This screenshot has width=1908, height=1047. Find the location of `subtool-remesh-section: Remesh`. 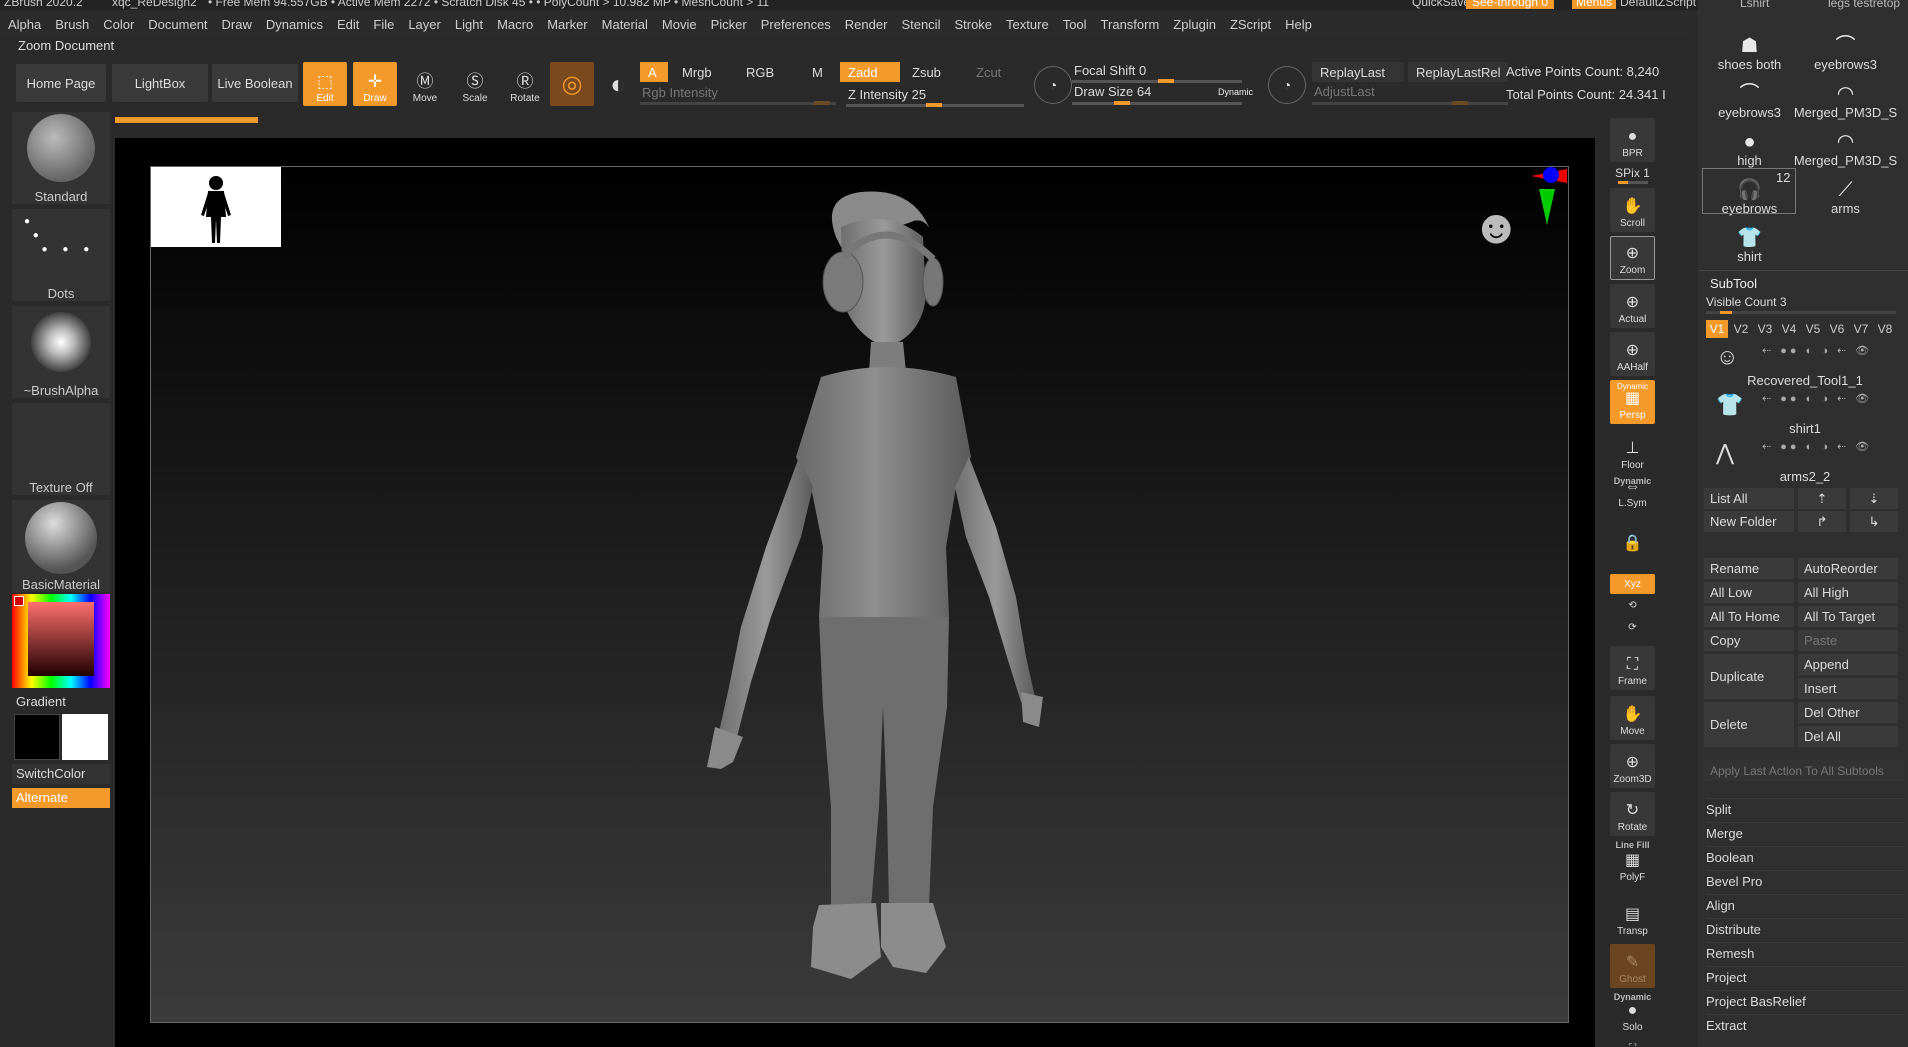

subtool-remesh-section: Remesh is located at coordinates (1805, 953).